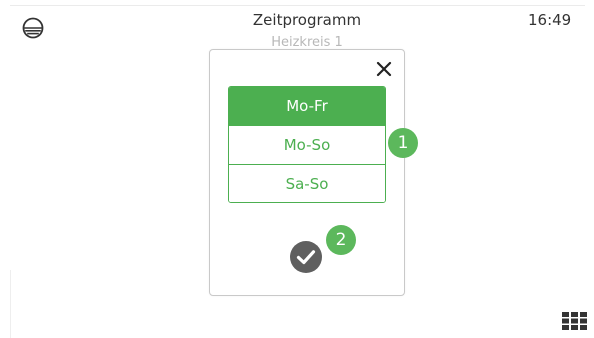  Describe the element at coordinates (307, 106) in the screenshot. I see `option-mo-fr: Mo-Fr` at that location.